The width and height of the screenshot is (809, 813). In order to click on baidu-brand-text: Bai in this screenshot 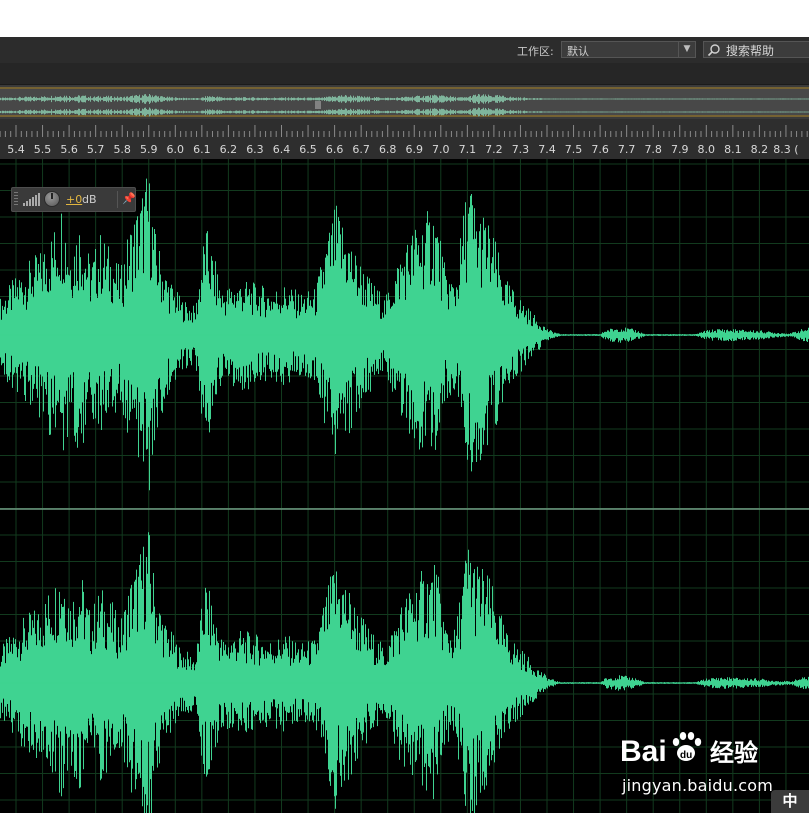, I will do `click(643, 751)`.